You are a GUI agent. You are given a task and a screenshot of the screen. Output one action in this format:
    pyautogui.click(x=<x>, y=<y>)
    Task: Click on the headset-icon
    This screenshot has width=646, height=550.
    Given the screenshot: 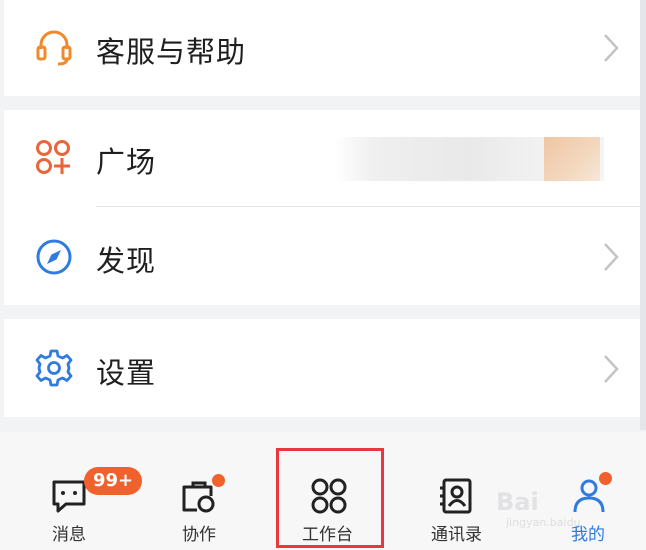 What is the action you would take?
    pyautogui.click(x=54, y=47)
    